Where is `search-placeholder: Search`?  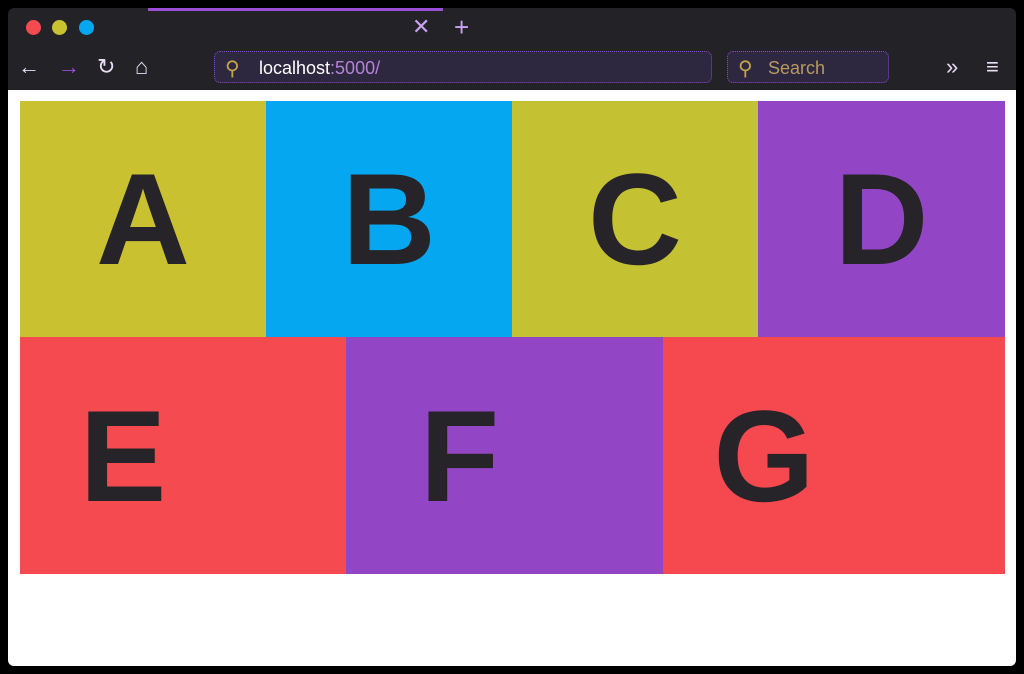
search-placeholder: Search is located at coordinates (797, 68).